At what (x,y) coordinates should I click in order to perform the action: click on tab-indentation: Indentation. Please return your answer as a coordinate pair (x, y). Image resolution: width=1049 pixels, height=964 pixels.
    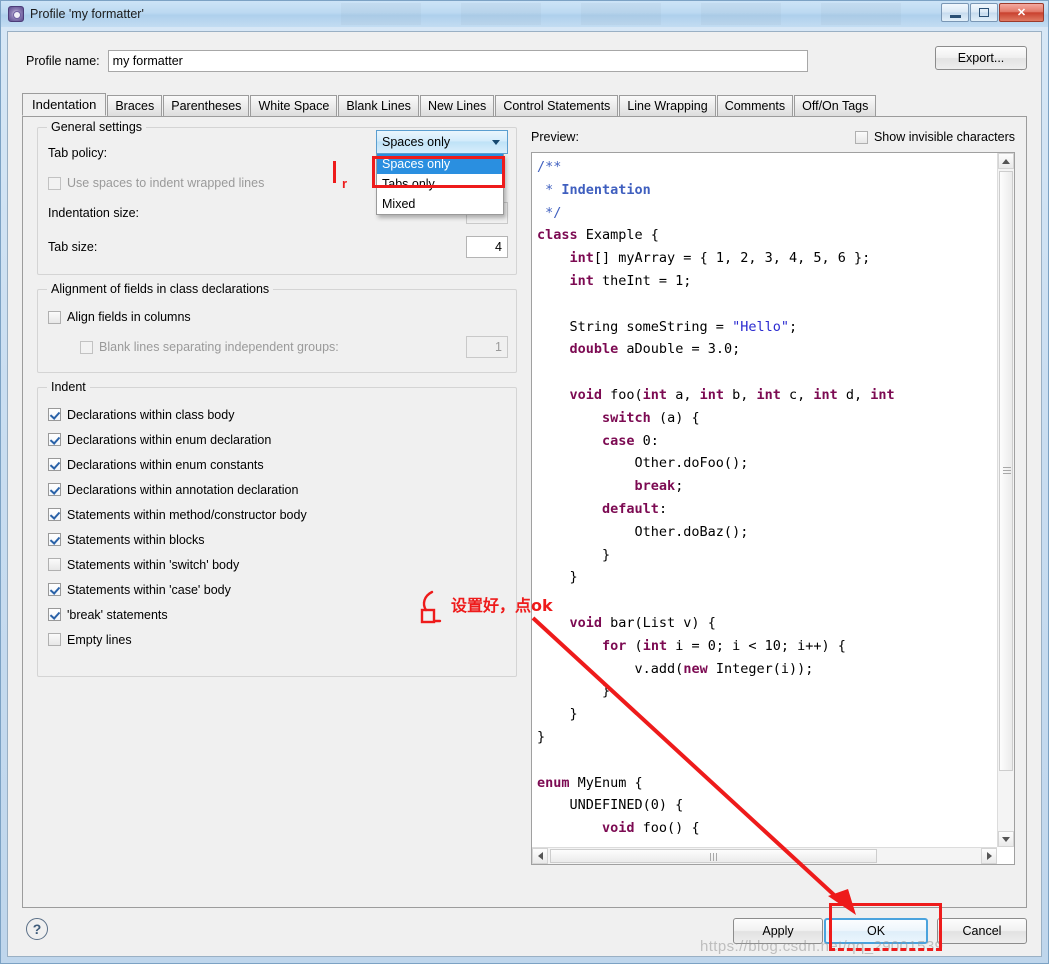
    Looking at the image, I should click on (64, 104).